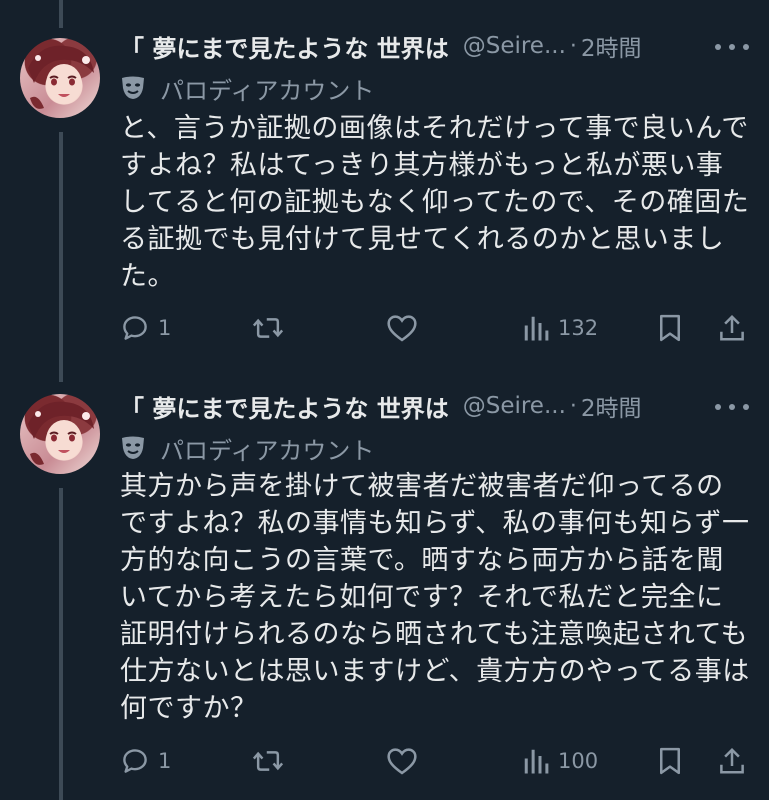 Image resolution: width=769 pixels, height=800 pixels. Describe the element at coordinates (578, 328) in the screenshot. I see `views-count: 132` at that location.